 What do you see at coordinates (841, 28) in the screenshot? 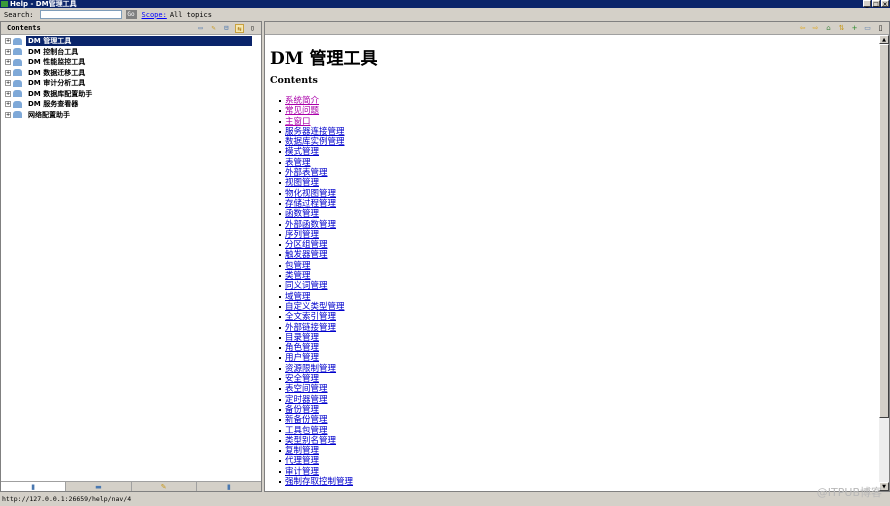
I see `sync-toc-icon: ⇅` at bounding box center [841, 28].